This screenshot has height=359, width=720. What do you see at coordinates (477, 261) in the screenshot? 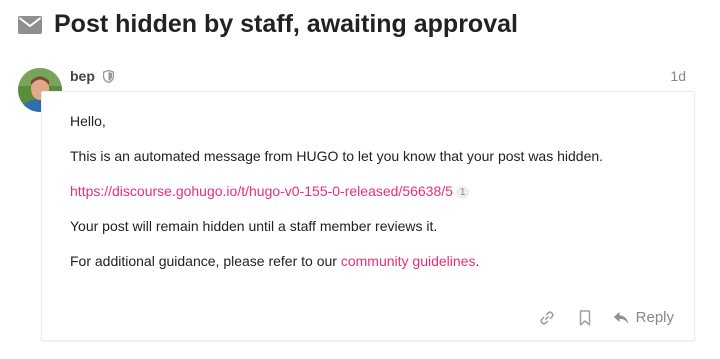
I see `guidance-suffix: .` at bounding box center [477, 261].